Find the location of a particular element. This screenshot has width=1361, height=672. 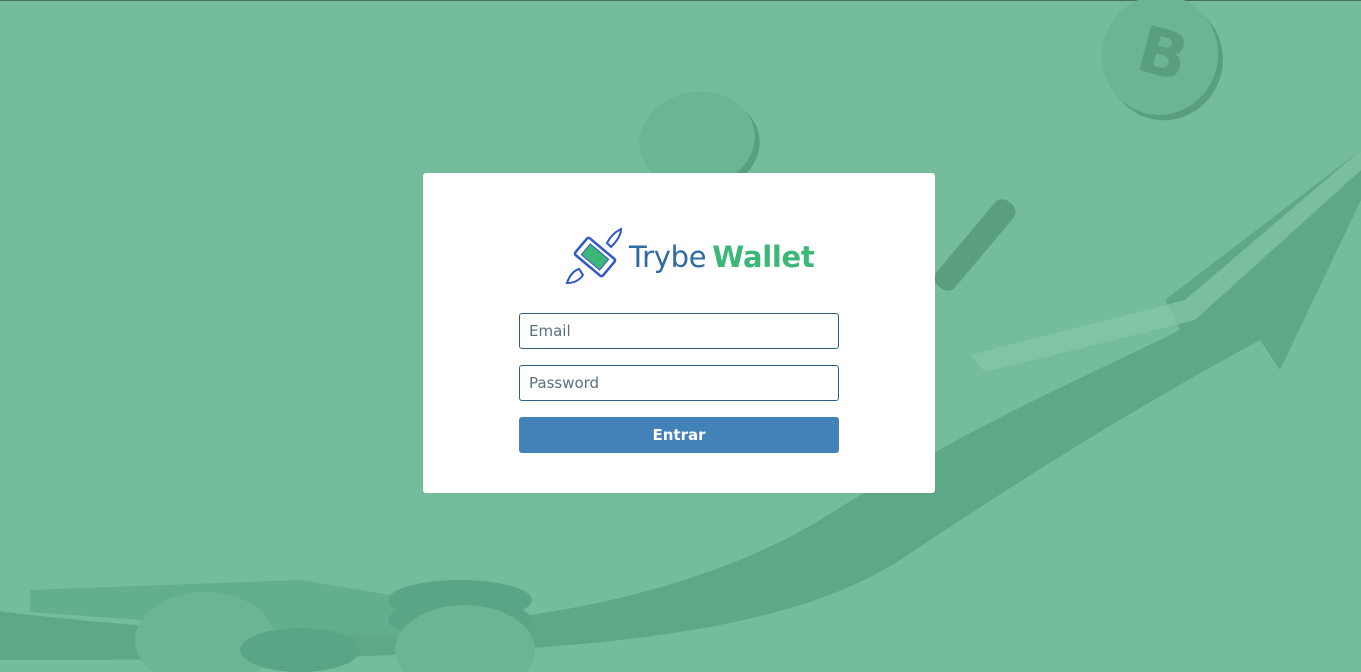

bitcoin-coin-icon: B is located at coordinates (1162, 60).